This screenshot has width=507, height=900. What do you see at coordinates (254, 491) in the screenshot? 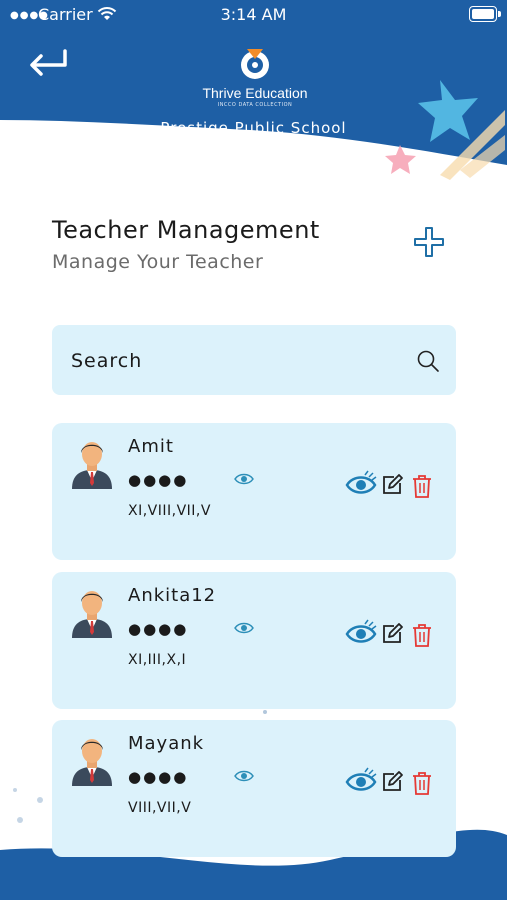
I see `teacher-card: Amit ●●●● XI,VIII,VII,V` at bounding box center [254, 491].